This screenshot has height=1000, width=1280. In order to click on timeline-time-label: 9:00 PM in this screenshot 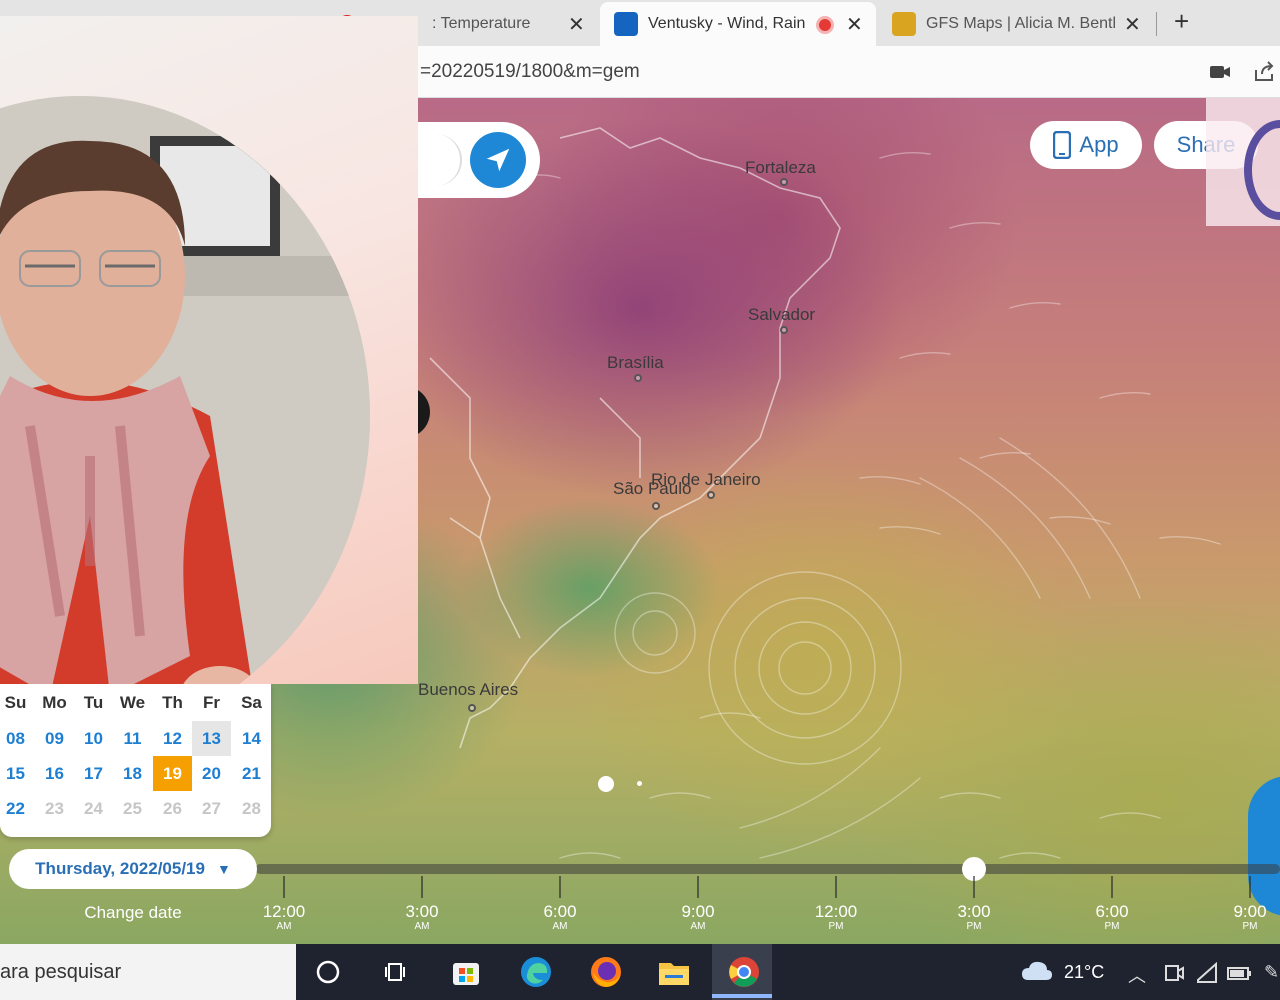, I will do `click(1245, 917)`.